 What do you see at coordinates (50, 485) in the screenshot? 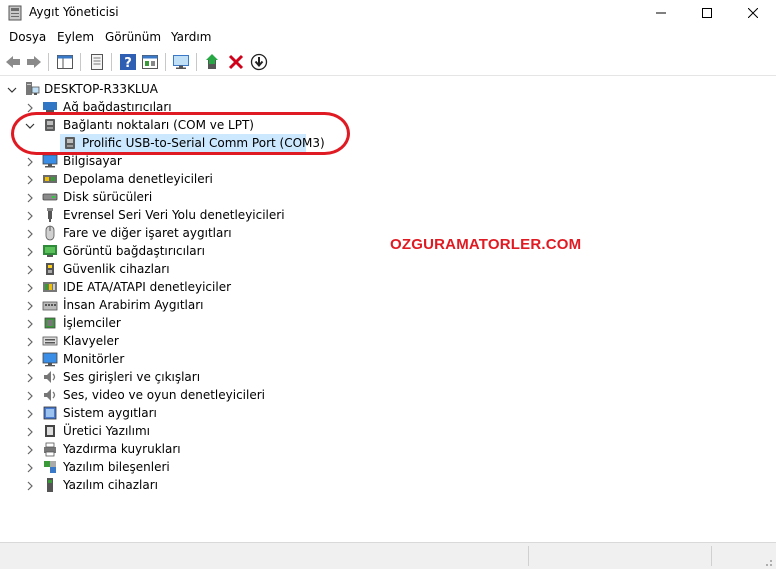
I see `software-device-icon` at bounding box center [50, 485].